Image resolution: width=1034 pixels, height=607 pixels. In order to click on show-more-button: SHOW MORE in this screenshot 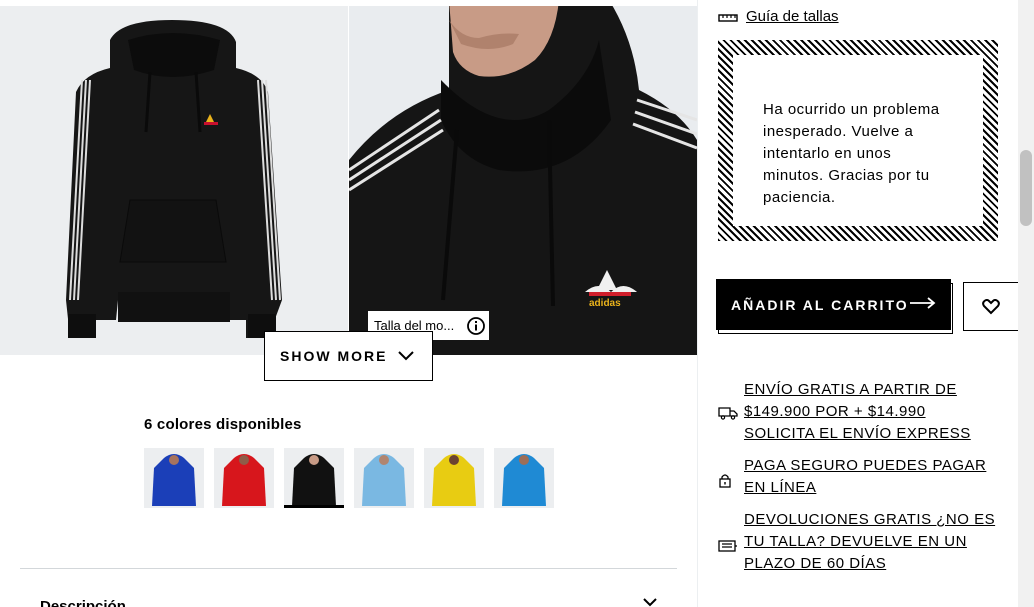, I will do `click(348, 356)`.